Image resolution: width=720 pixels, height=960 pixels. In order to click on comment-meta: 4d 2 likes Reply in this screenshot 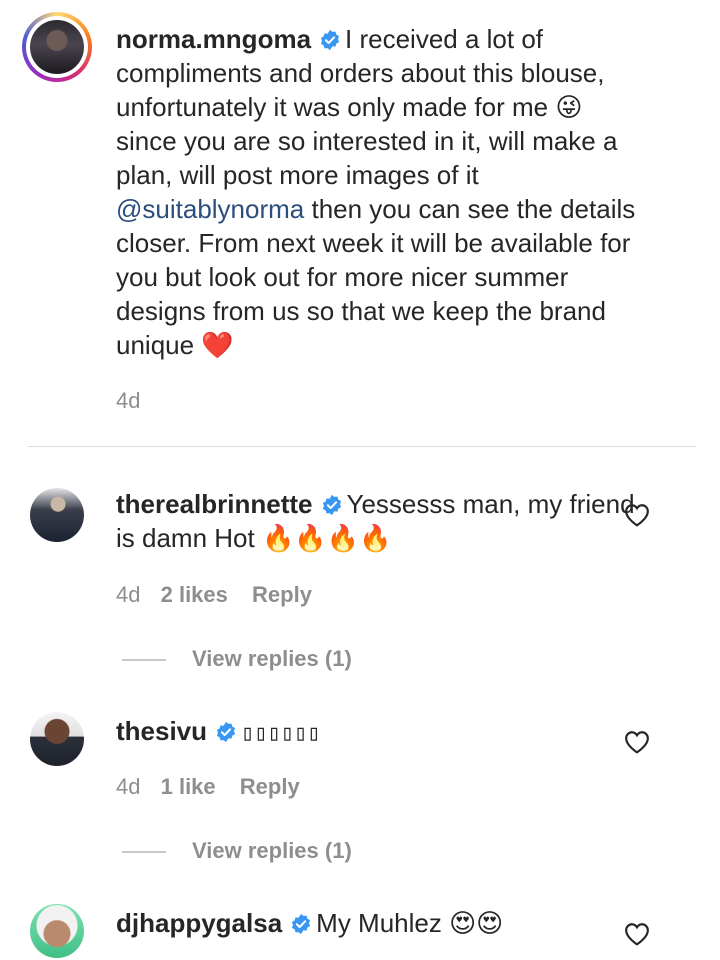, I will do `click(214, 595)`.